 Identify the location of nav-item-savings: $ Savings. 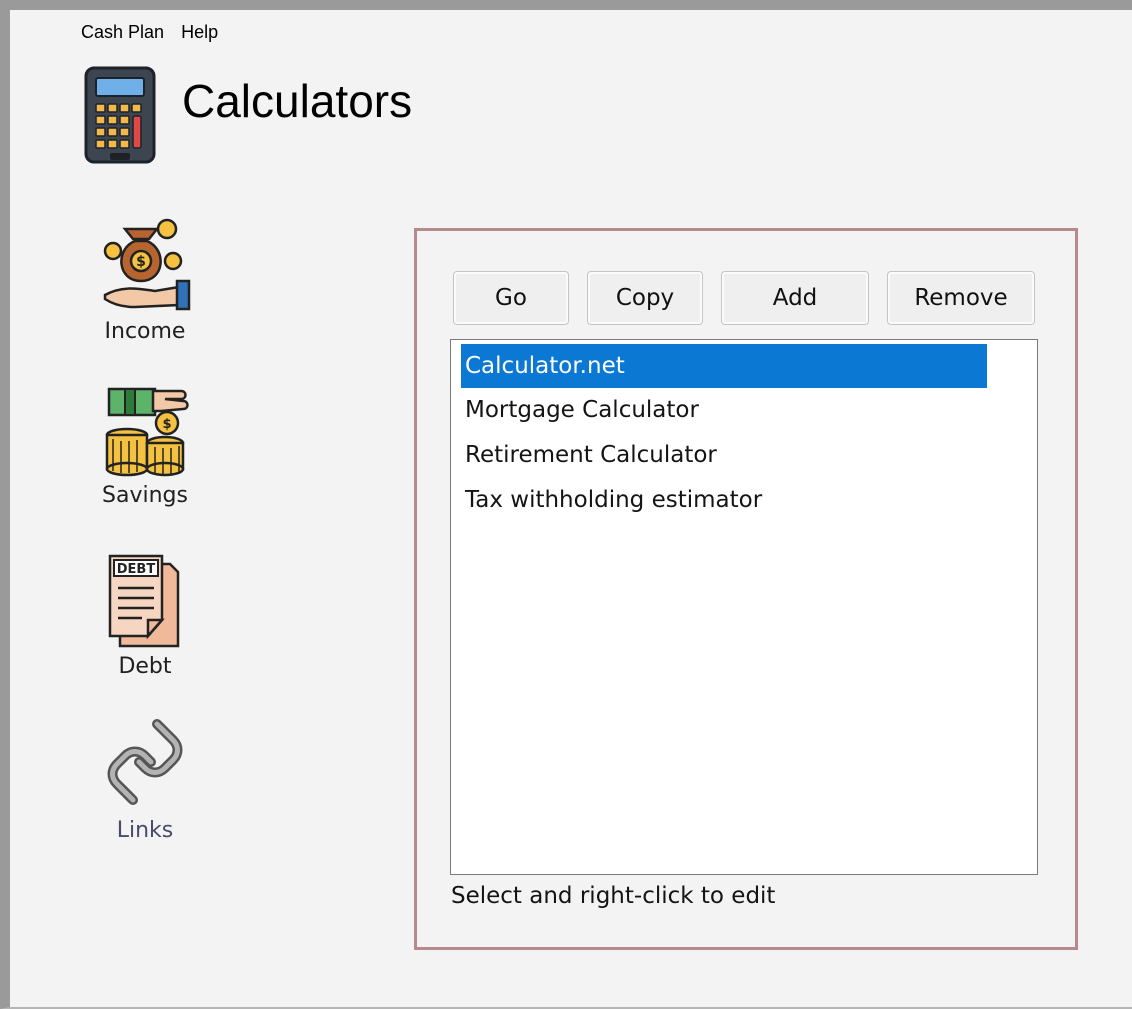
(145, 446).